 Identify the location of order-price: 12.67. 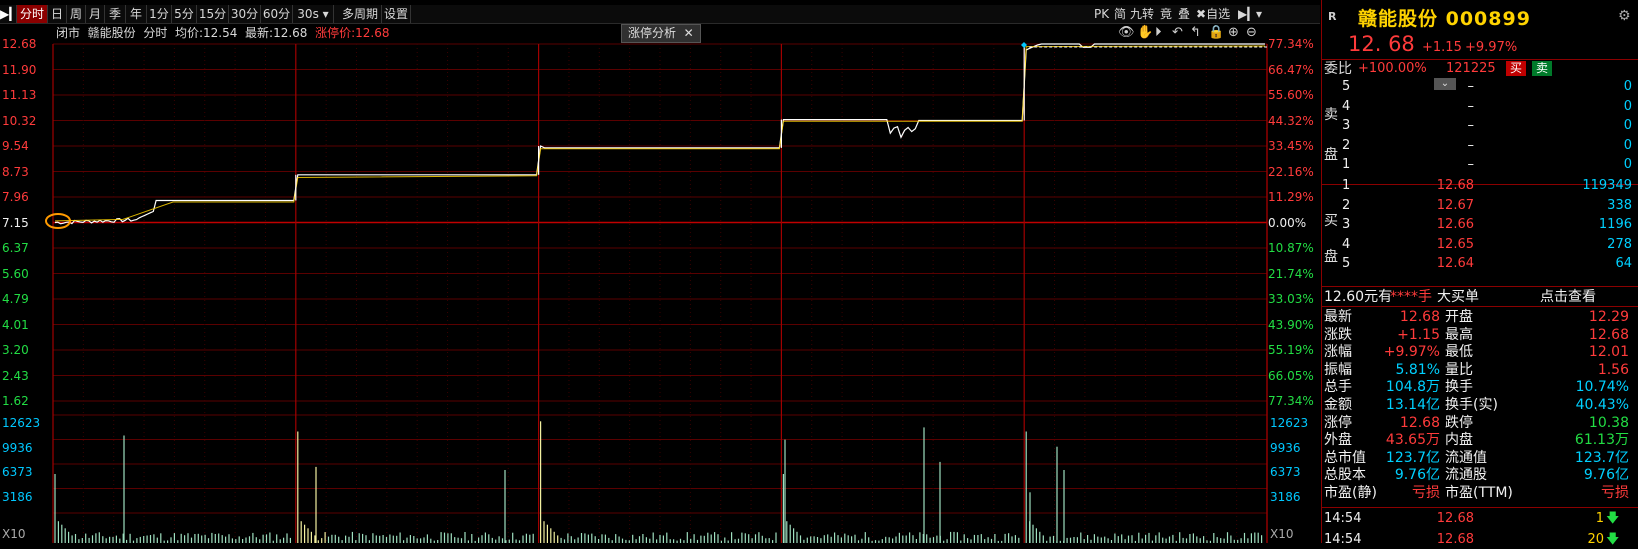
(1455, 205).